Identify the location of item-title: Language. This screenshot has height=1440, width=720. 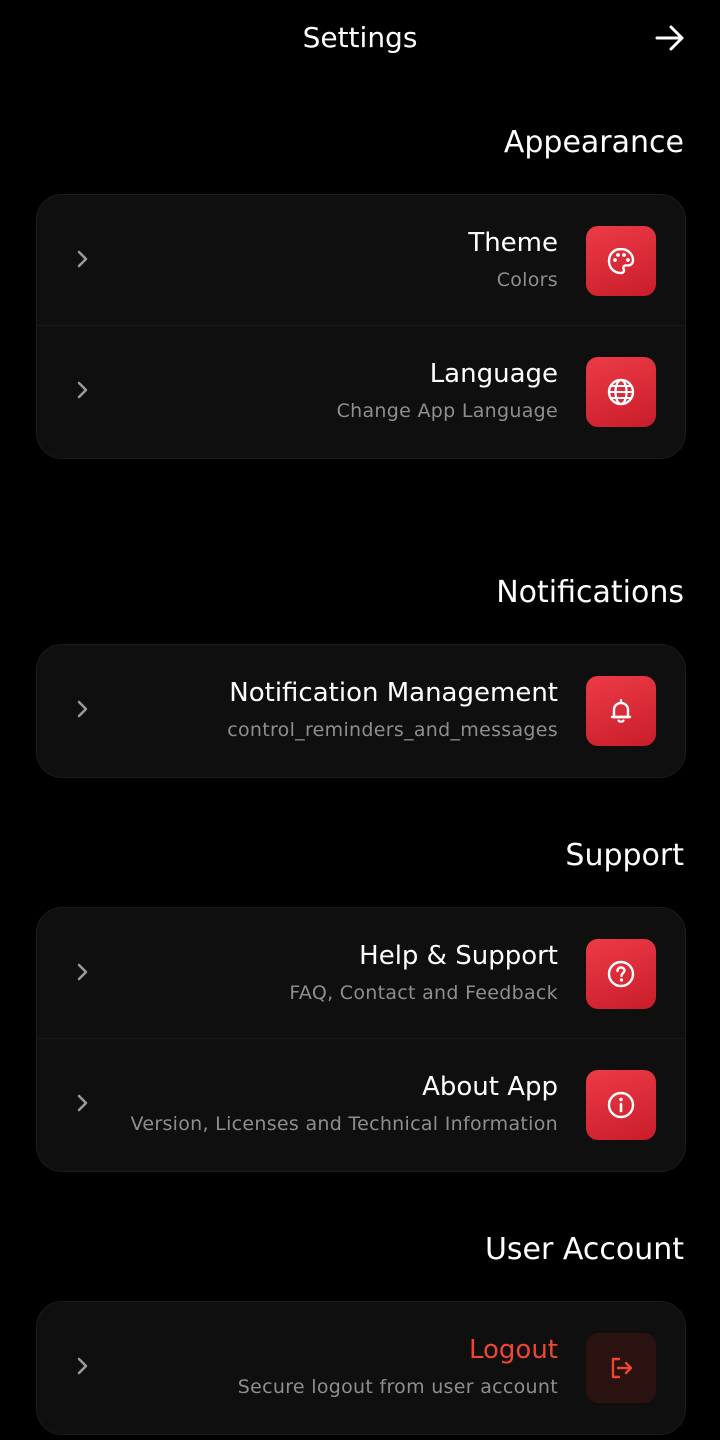
(493, 374).